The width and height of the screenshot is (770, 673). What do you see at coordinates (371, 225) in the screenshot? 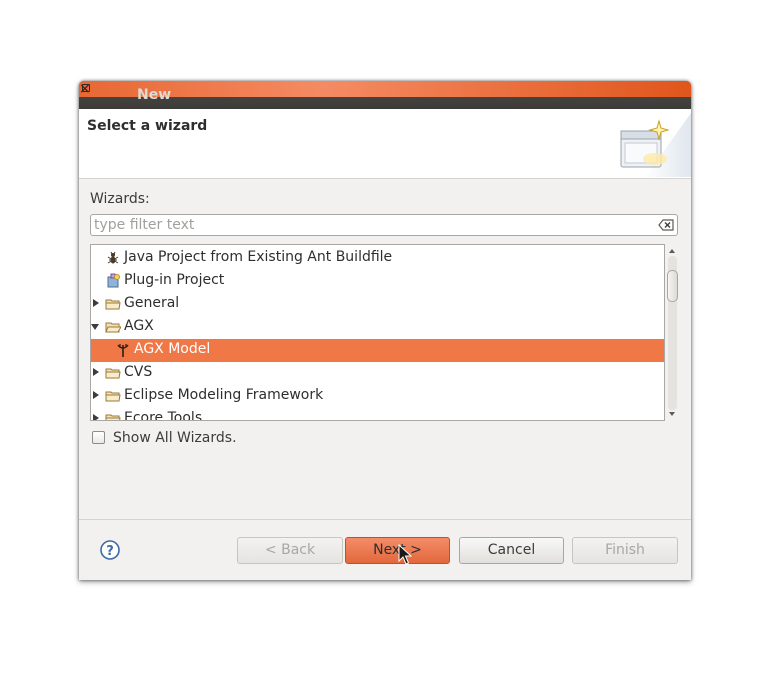
I see `filter-input` at bounding box center [371, 225].